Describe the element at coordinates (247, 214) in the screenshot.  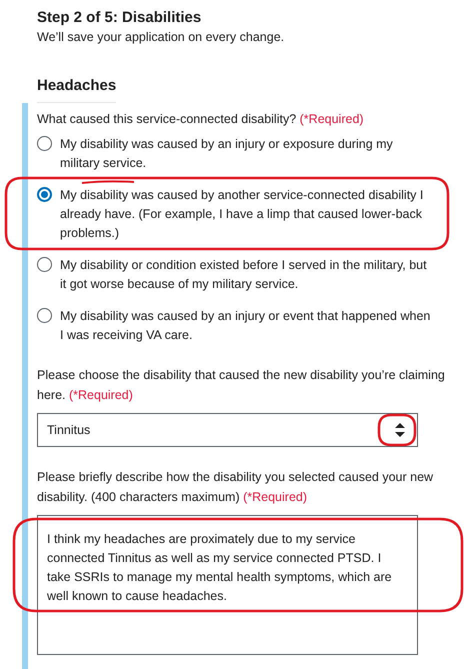
I see `option-label: My disability was caused by another service-connected disability I already have. (For example, I have a limp that caused lower-back problems.)` at that location.